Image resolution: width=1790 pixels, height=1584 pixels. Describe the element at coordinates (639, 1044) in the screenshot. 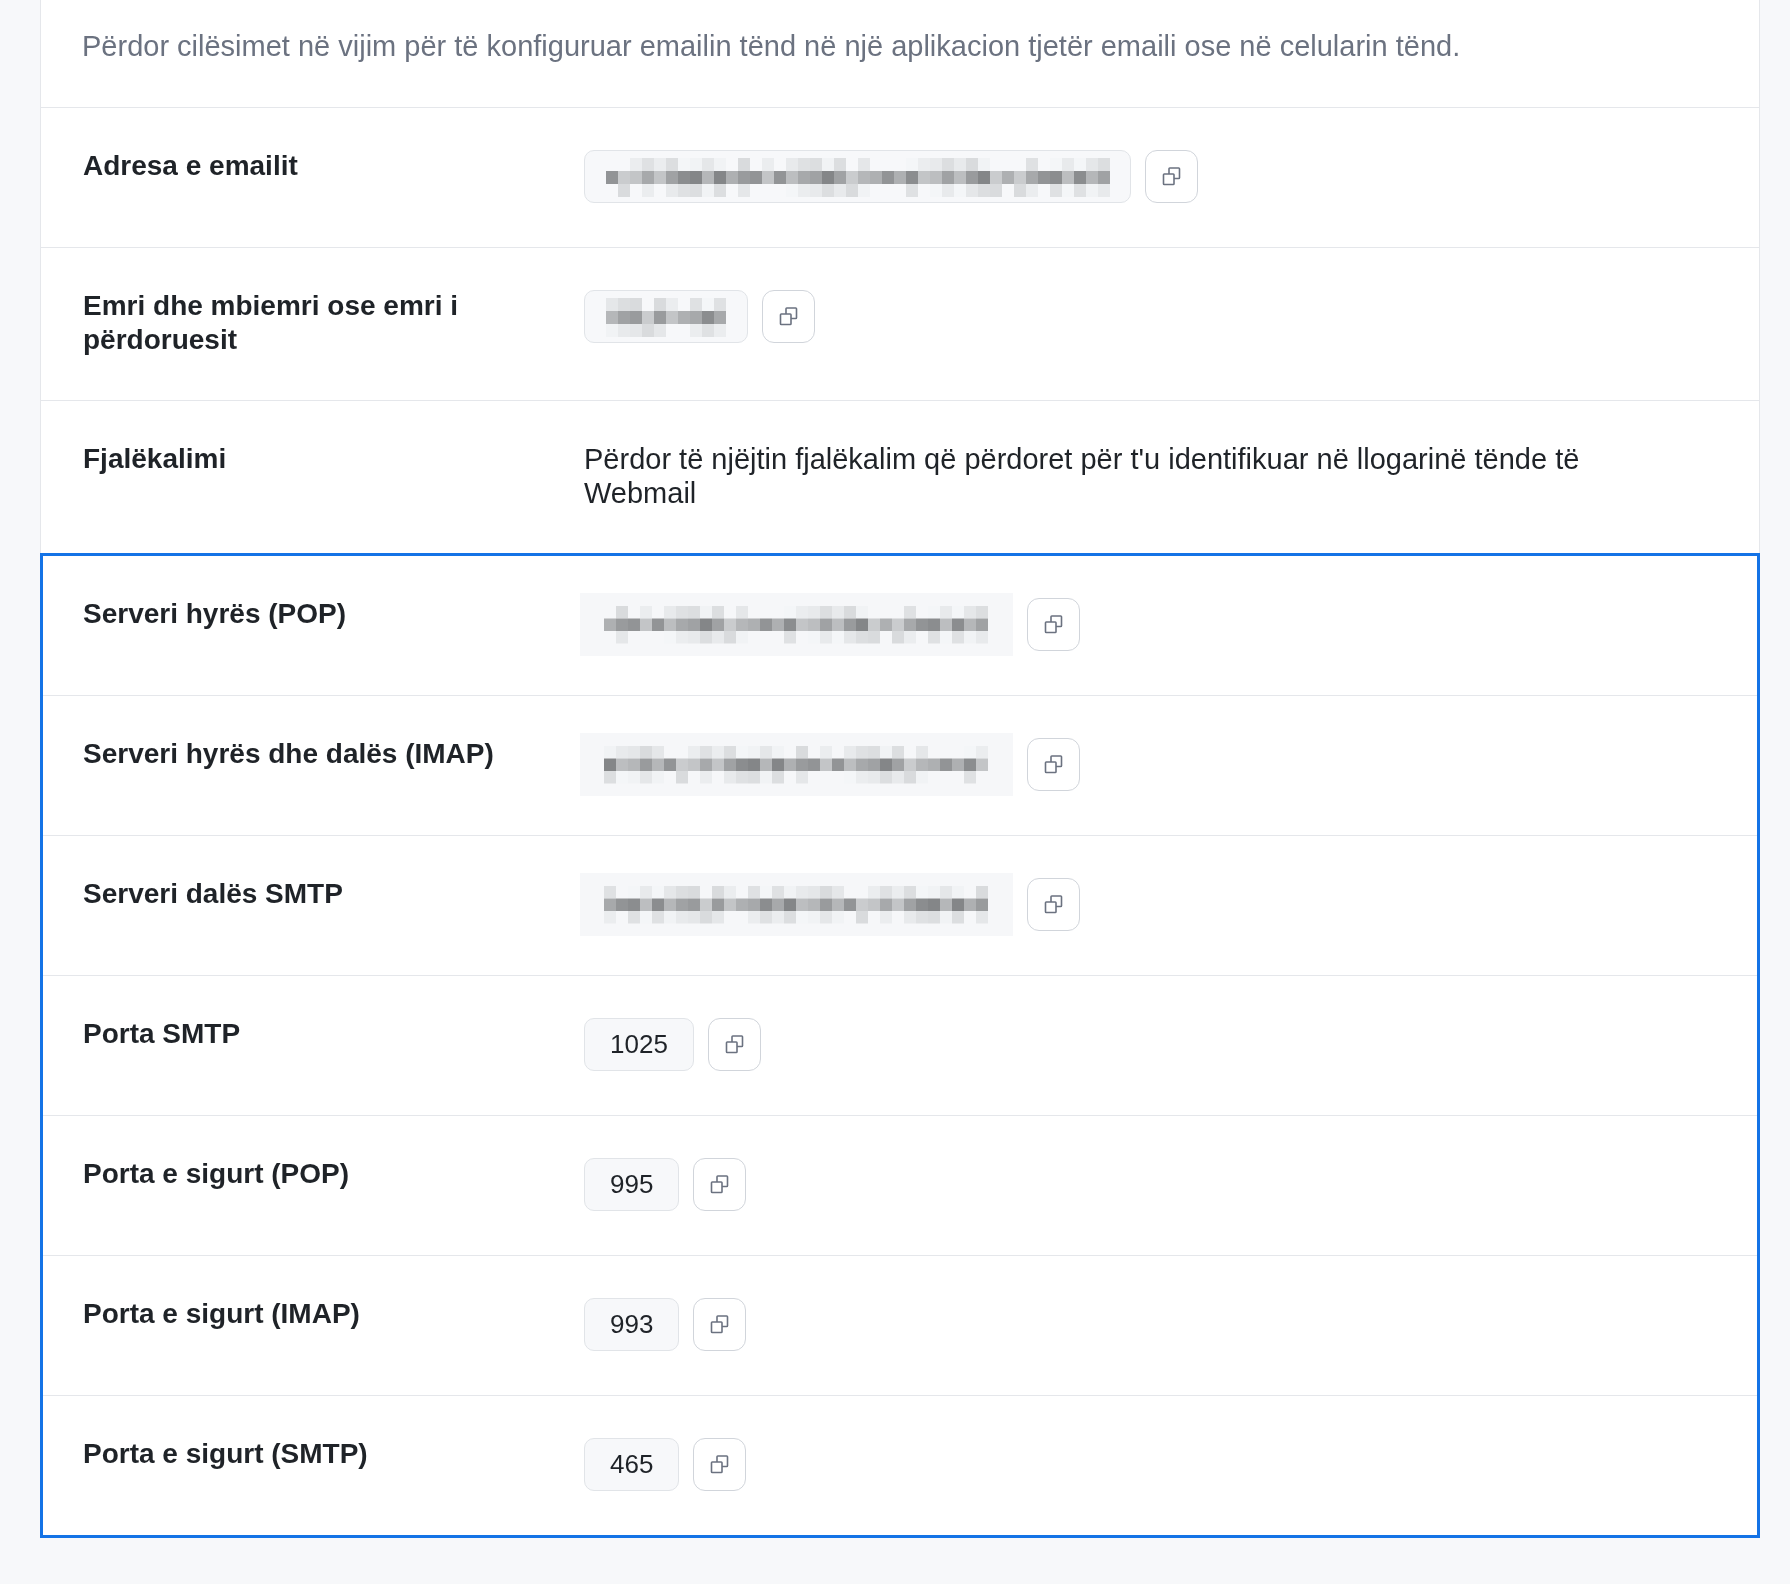

I see `value-field: 1025` at that location.